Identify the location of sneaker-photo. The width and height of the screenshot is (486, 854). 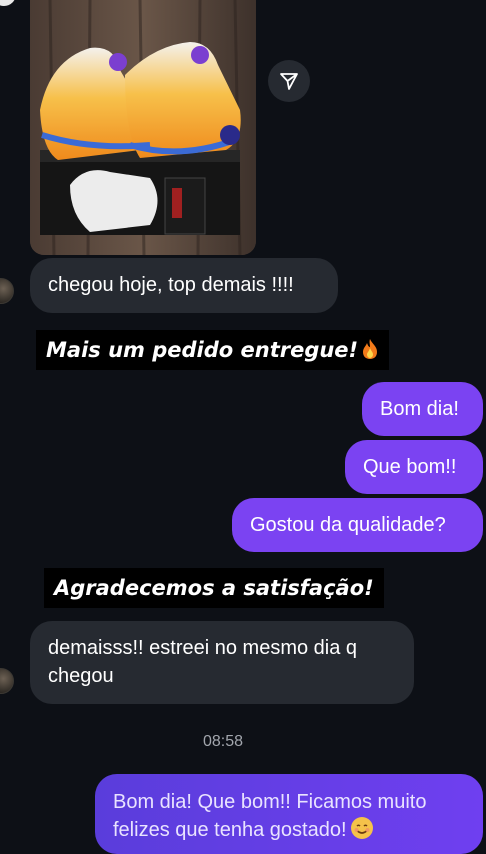
(143, 127).